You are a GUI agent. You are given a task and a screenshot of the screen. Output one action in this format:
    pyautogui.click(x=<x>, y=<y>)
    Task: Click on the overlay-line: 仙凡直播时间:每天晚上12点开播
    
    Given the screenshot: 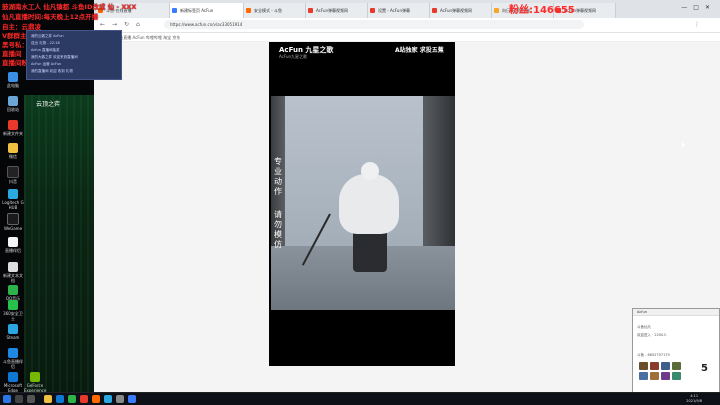 What is the action you would take?
    pyautogui.click(x=50, y=17)
    